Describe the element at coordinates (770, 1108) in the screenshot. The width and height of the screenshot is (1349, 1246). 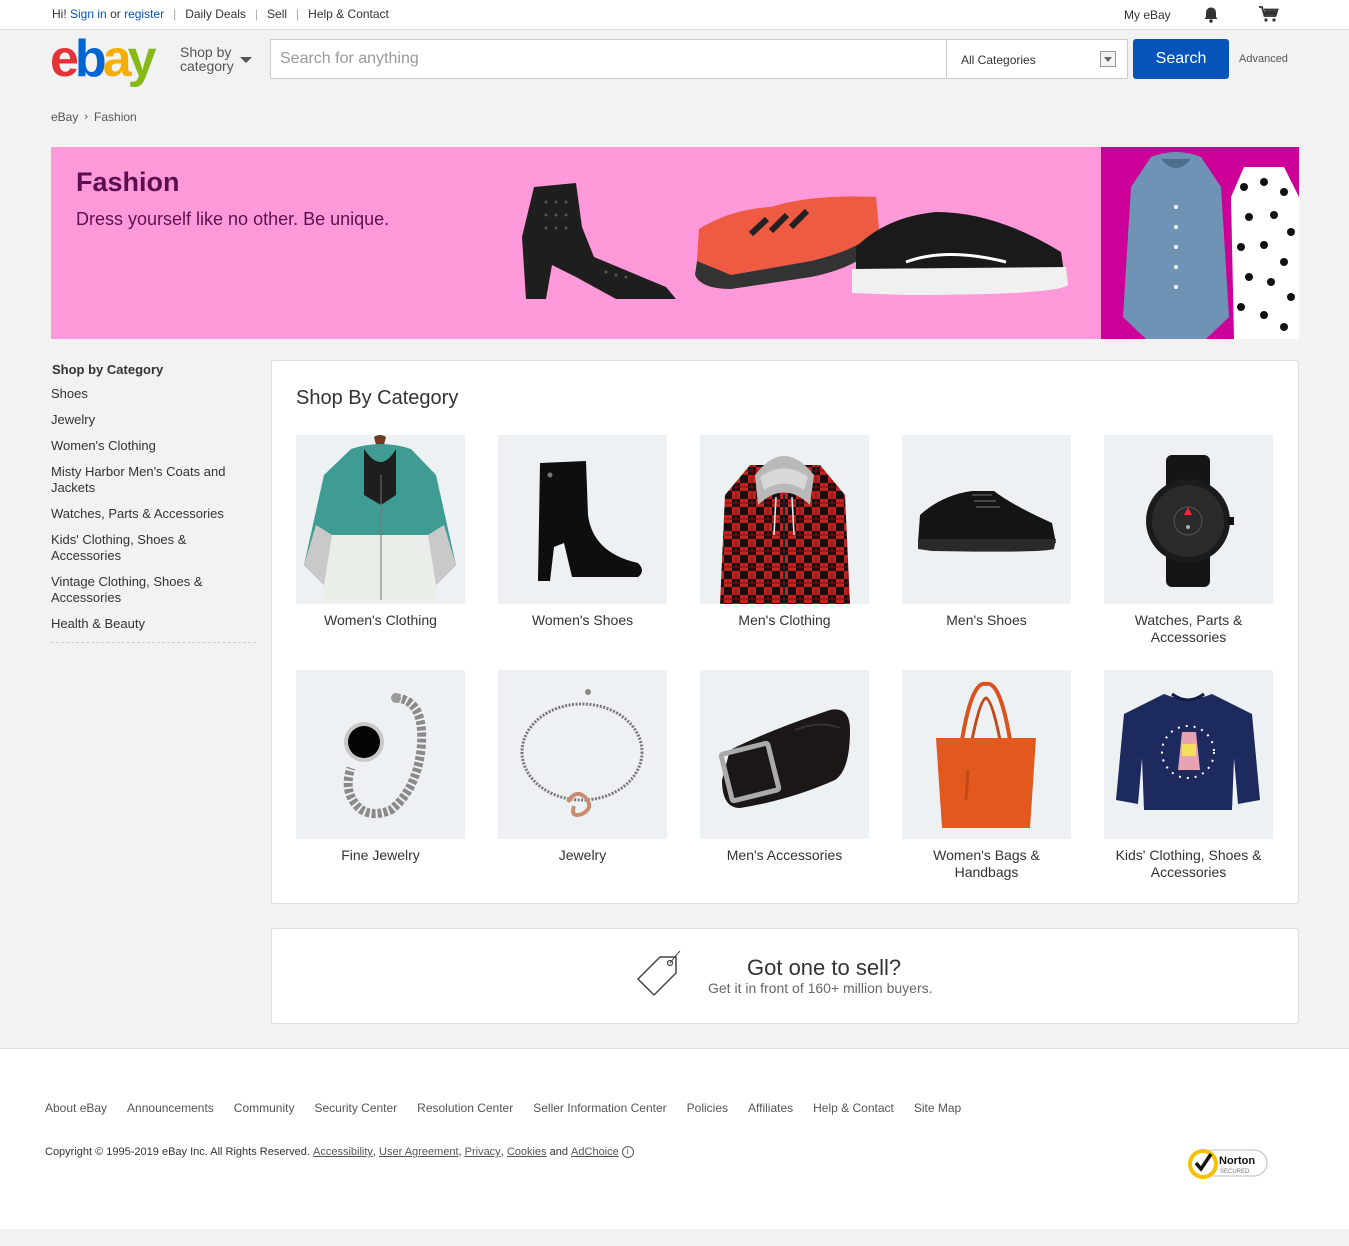
I see `footer-link-affiliates: Affiliates` at that location.